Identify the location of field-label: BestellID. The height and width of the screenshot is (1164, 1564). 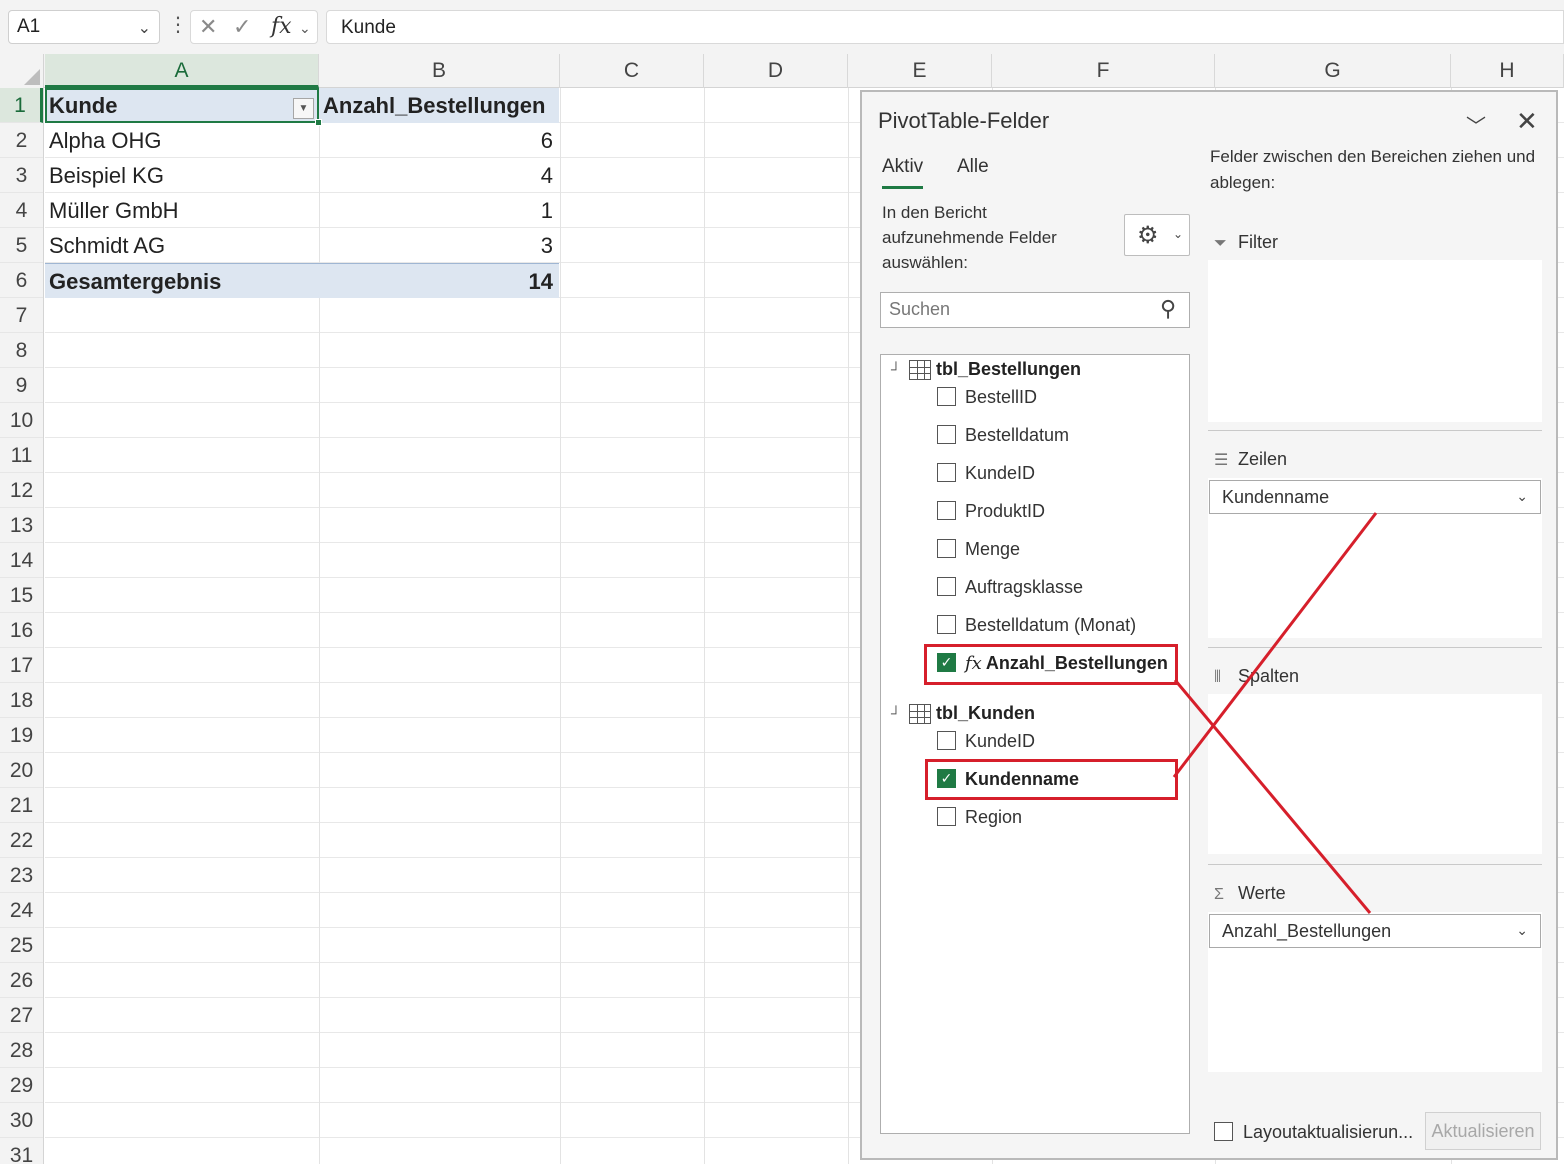
(1001, 397).